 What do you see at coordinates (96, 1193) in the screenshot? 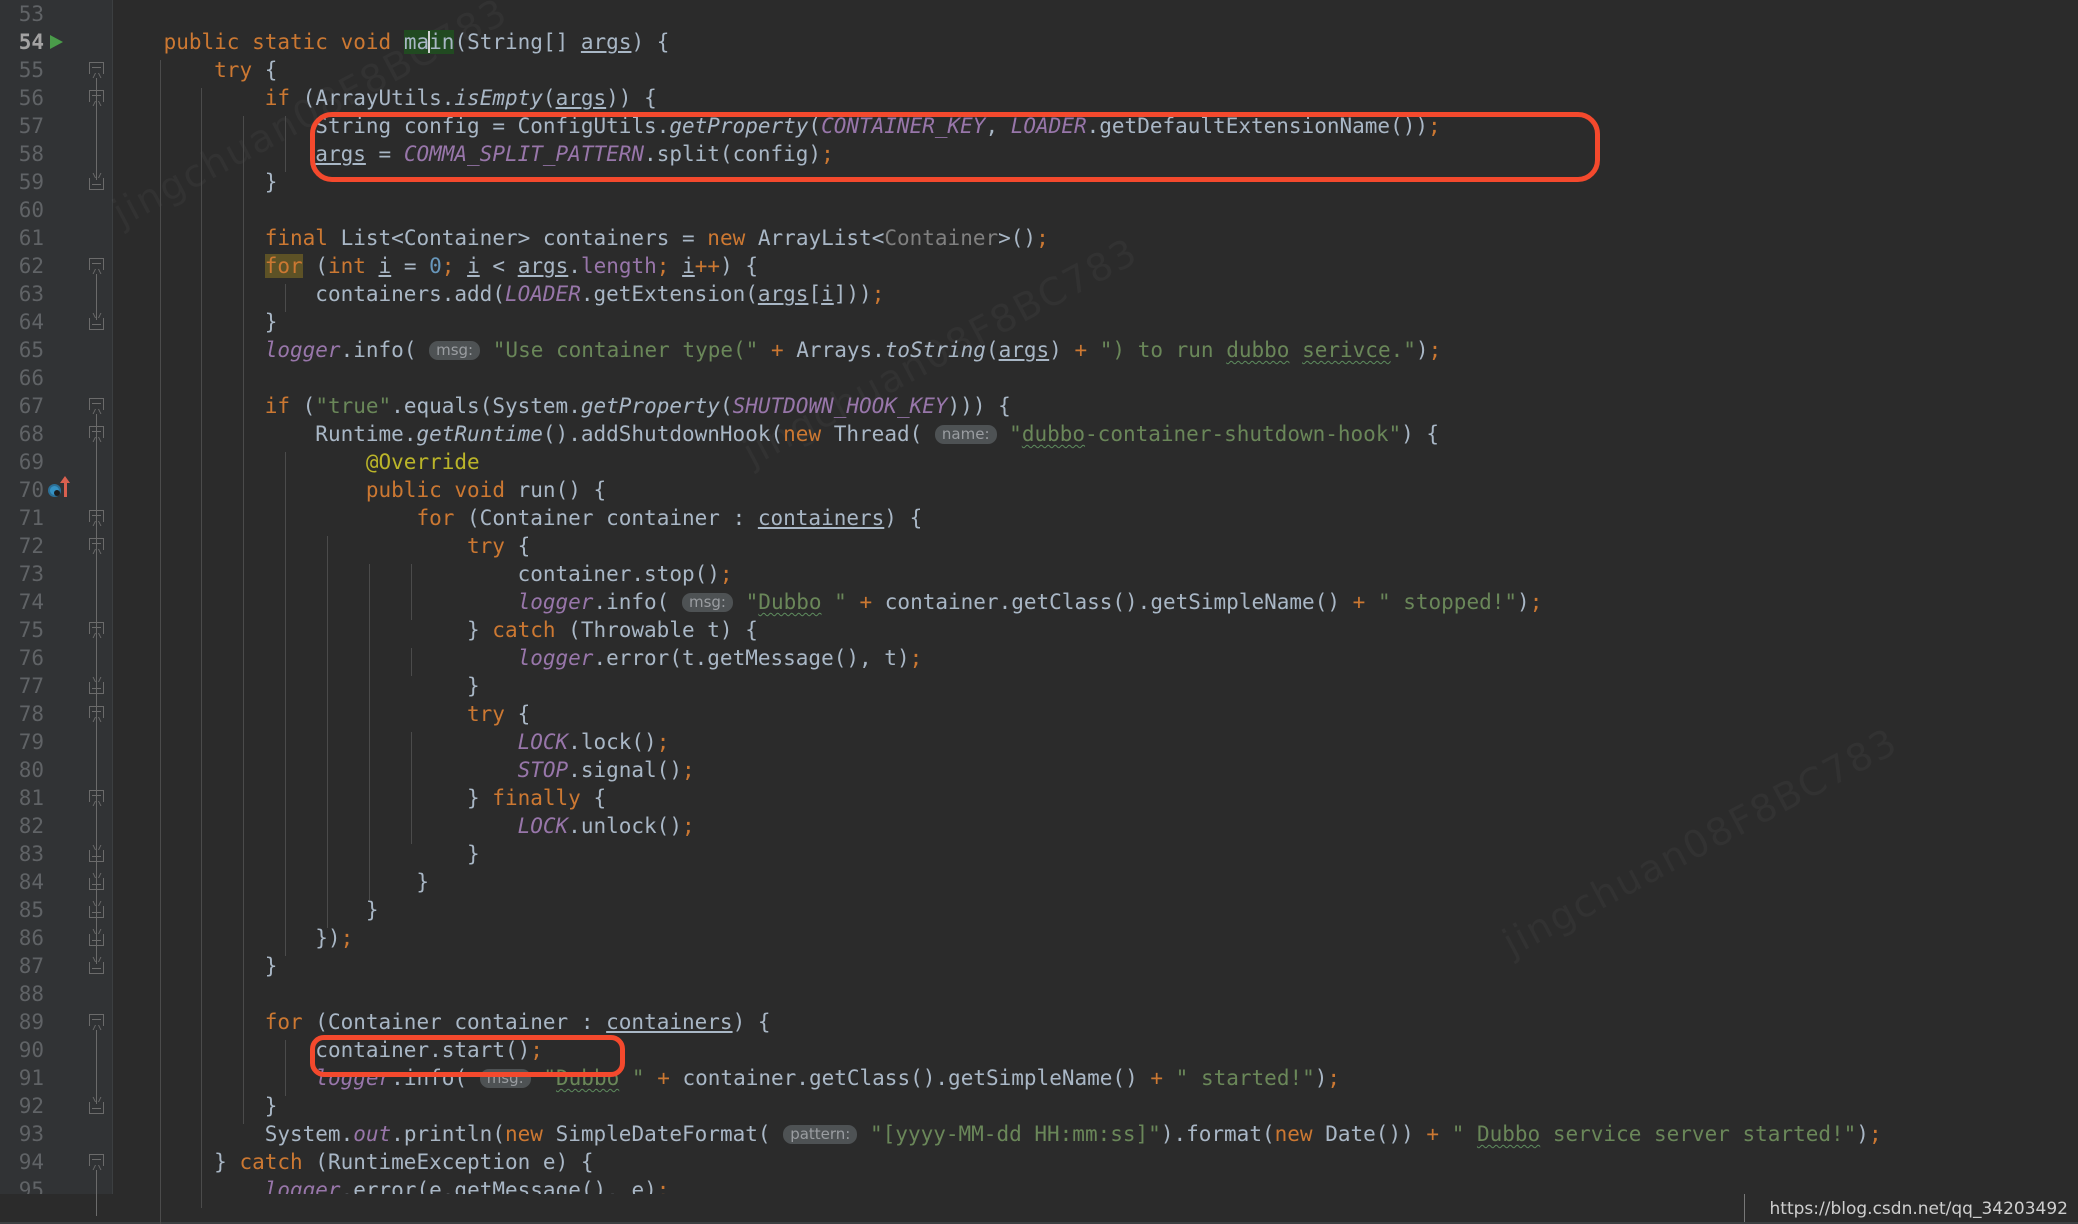
I see `fold-connector-line` at bounding box center [96, 1193].